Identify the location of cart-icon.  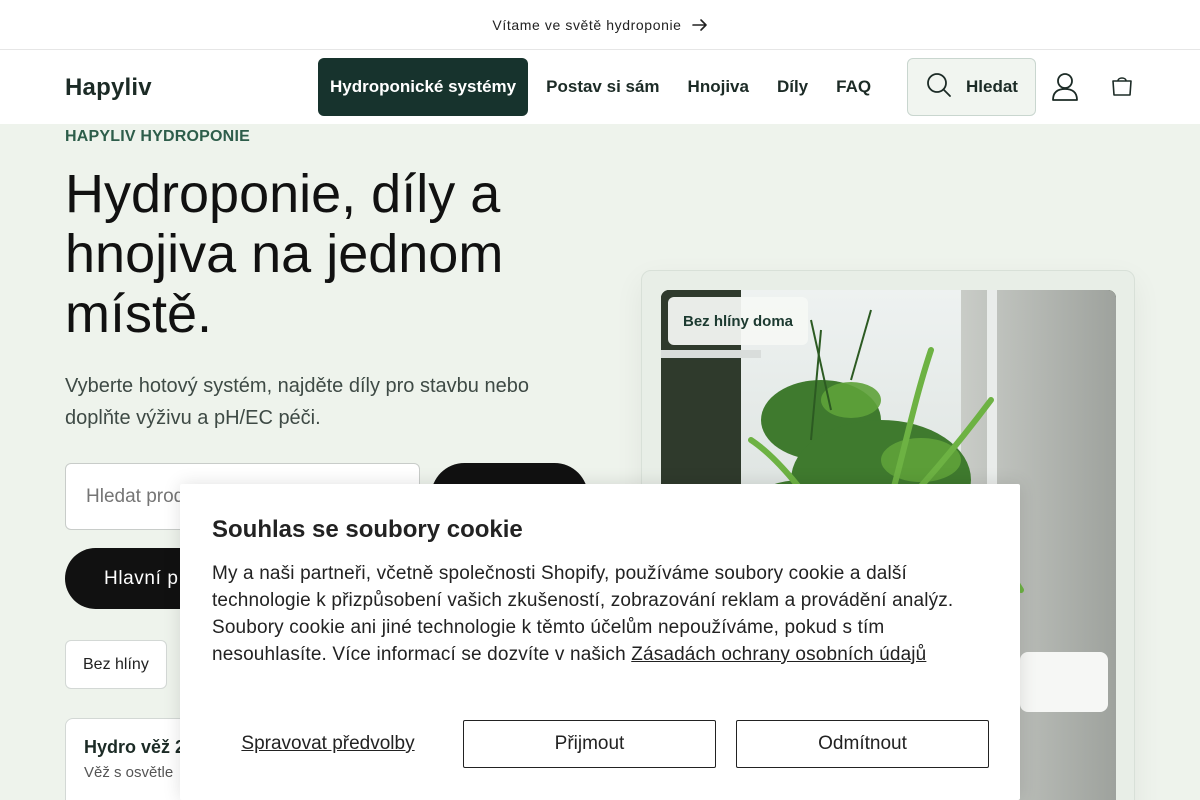
(1122, 86).